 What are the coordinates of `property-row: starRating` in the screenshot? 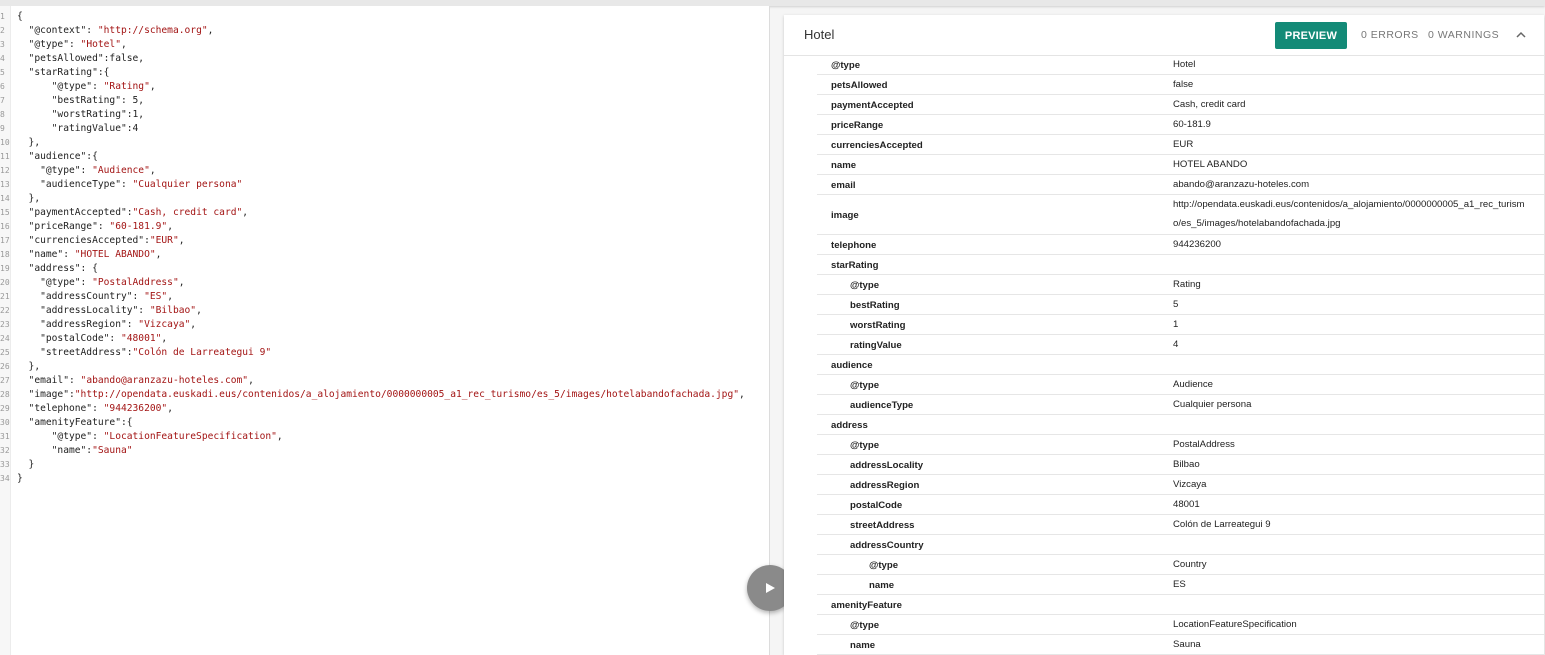 It's located at (1180, 265).